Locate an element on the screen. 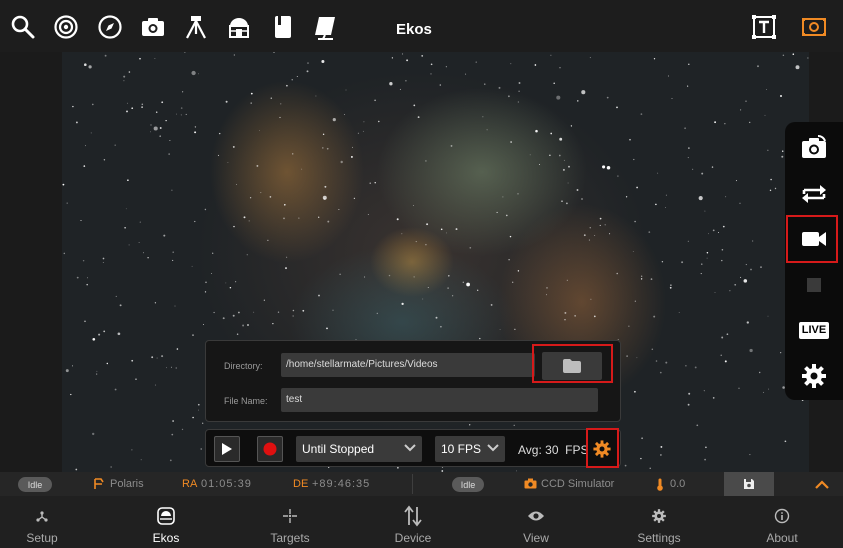 The height and width of the screenshot is (548, 843). de-value: +89:46:35 is located at coordinates (341, 484).